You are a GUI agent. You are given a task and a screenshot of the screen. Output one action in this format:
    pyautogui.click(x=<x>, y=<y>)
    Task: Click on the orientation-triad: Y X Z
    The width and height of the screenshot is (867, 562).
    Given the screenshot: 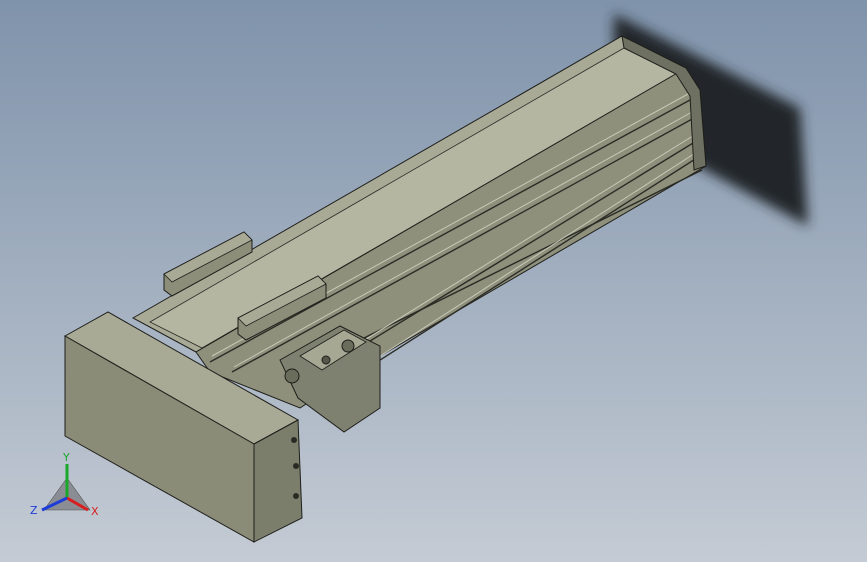 What is the action you would take?
    pyautogui.click(x=67, y=488)
    